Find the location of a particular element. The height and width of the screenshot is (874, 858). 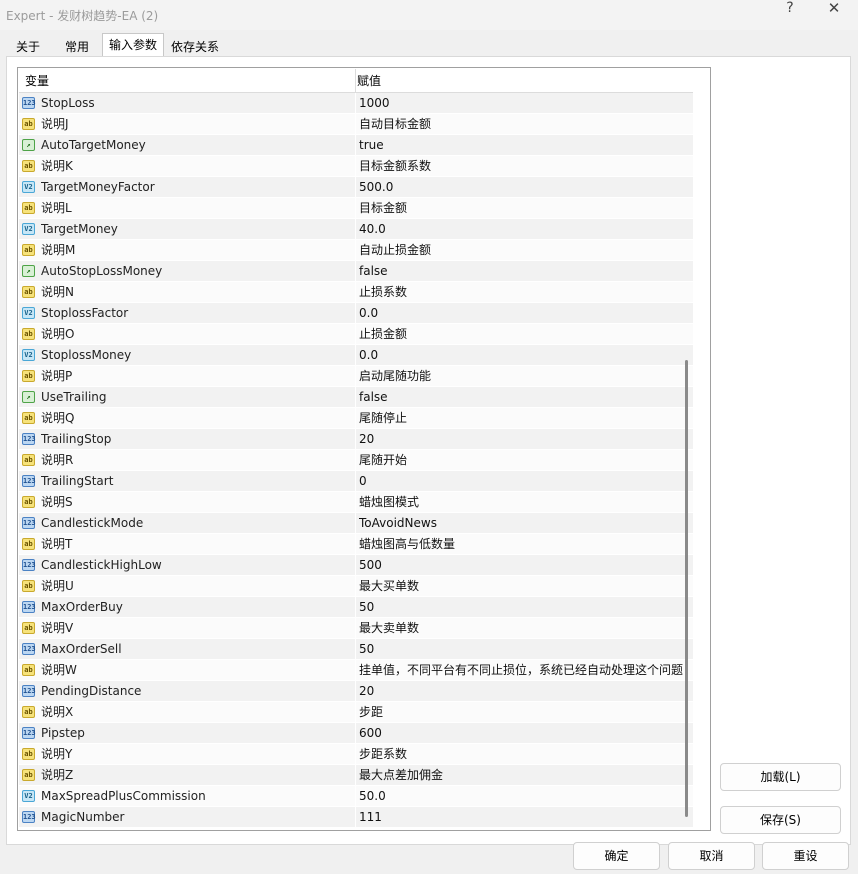

parameter-value: ToAvoidNews is located at coordinates (526, 523).